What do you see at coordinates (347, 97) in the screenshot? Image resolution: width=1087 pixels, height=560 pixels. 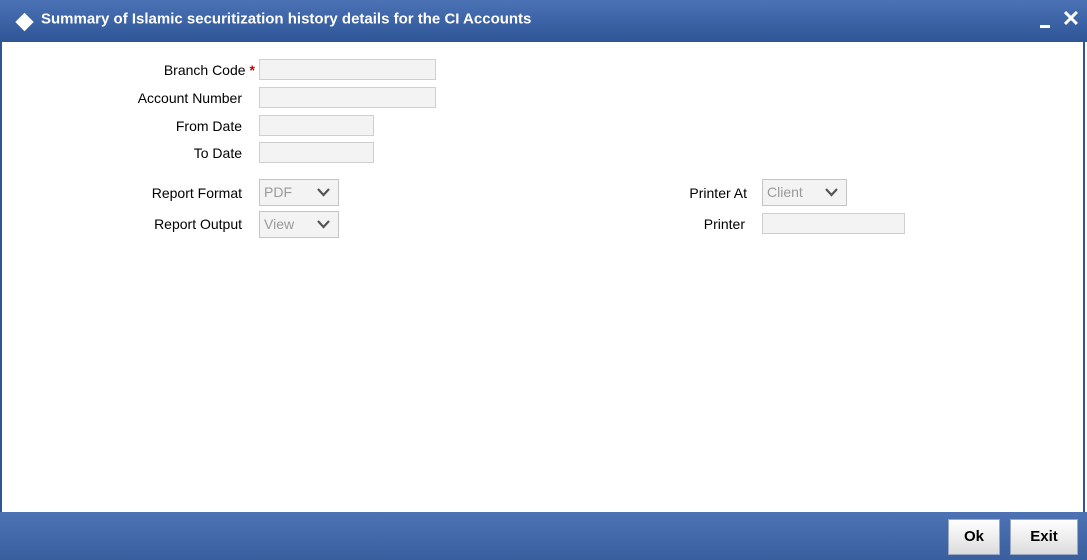 I see `account-number-input` at bounding box center [347, 97].